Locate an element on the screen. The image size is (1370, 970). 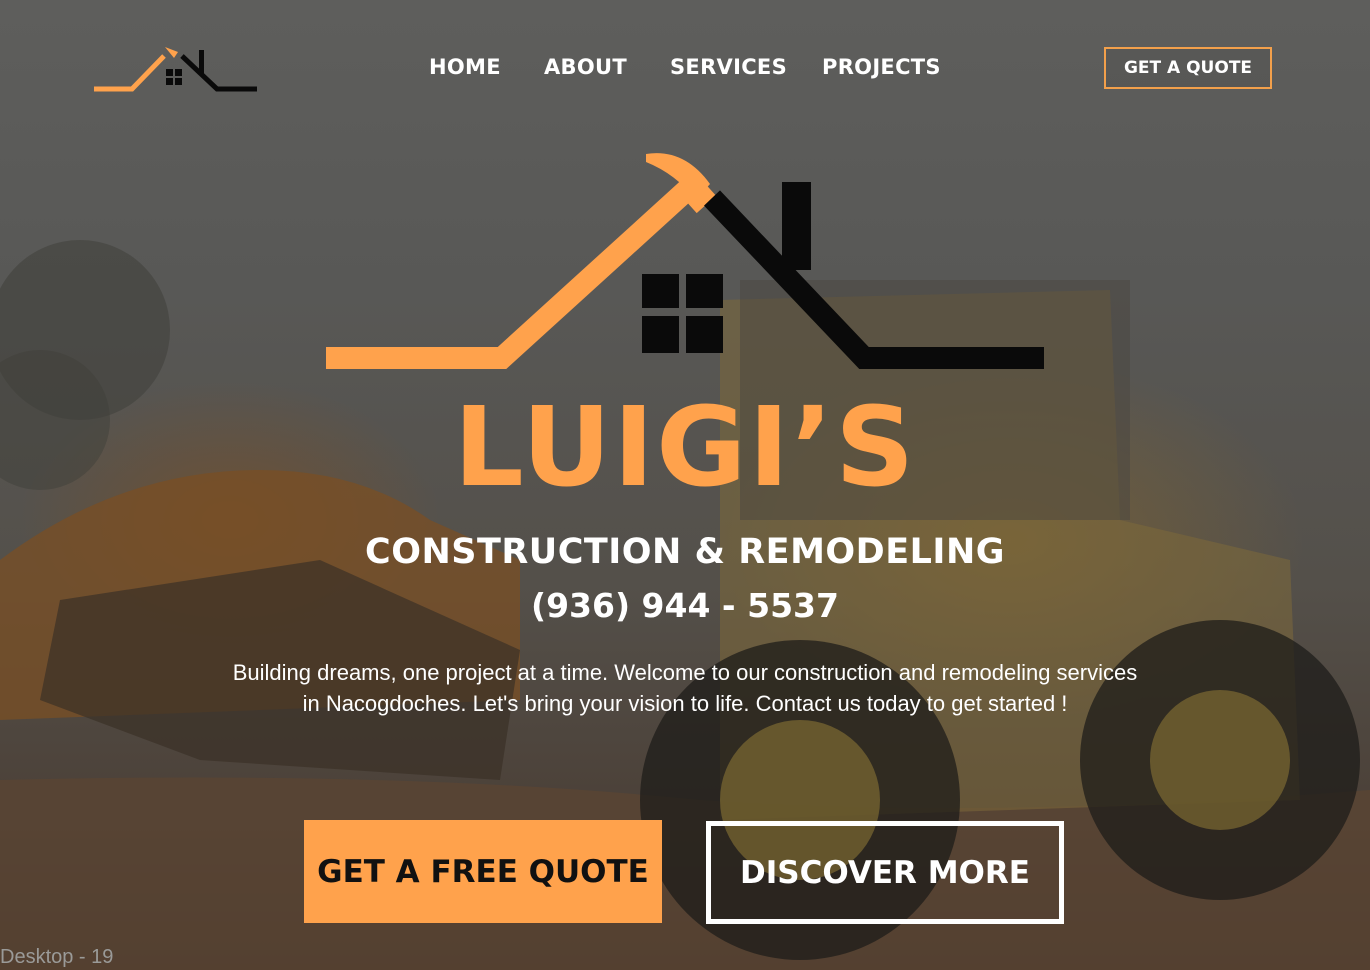
nav-home: HOME is located at coordinates (465, 67).